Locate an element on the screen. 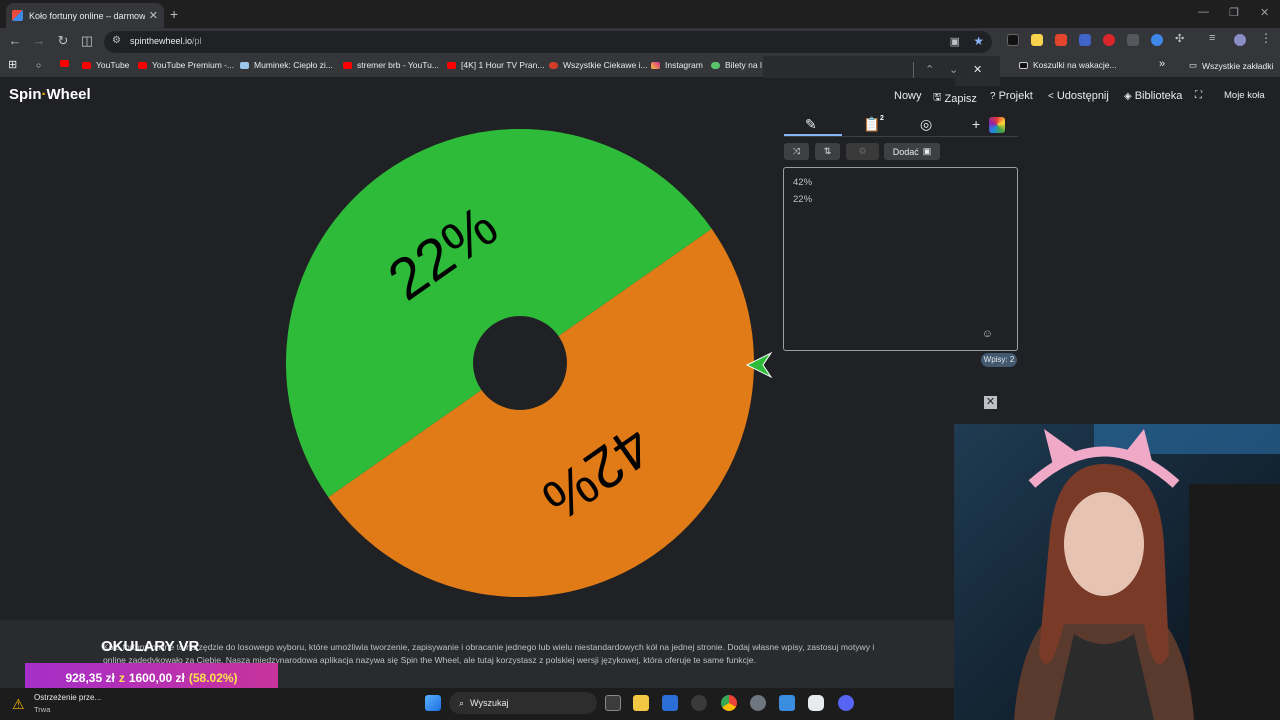  library-icon: ◈ is located at coordinates (1128, 96).